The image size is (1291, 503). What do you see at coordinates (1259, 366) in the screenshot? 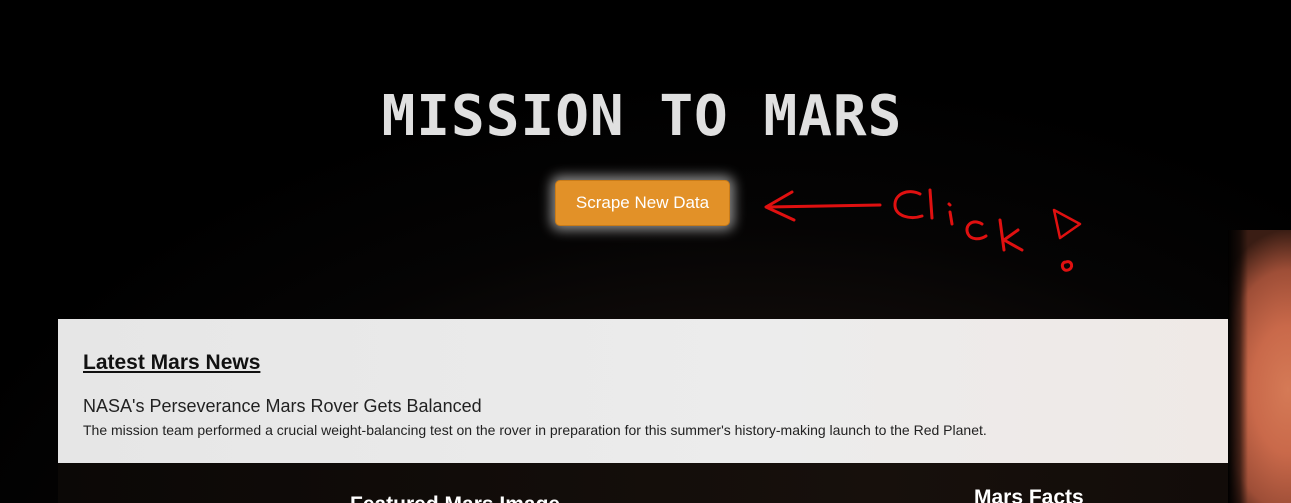
I see `mars-planet-image` at bounding box center [1259, 366].